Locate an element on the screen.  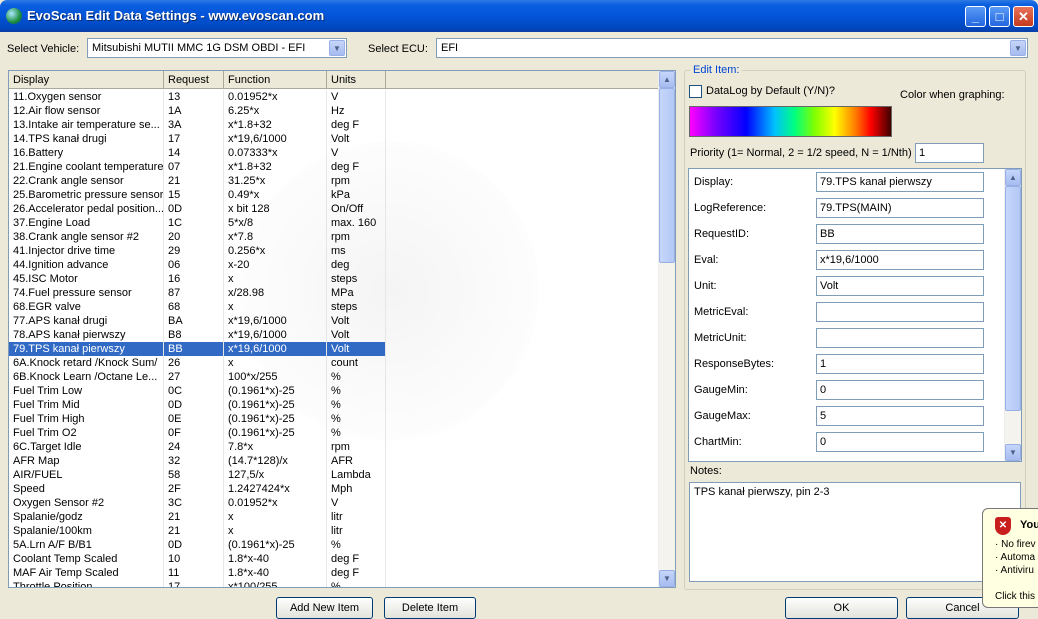
vehicle-dropdown: Mitsubishi MUTII MMC 1G DSM OBDI - EFI ▼ is located at coordinates (217, 48).